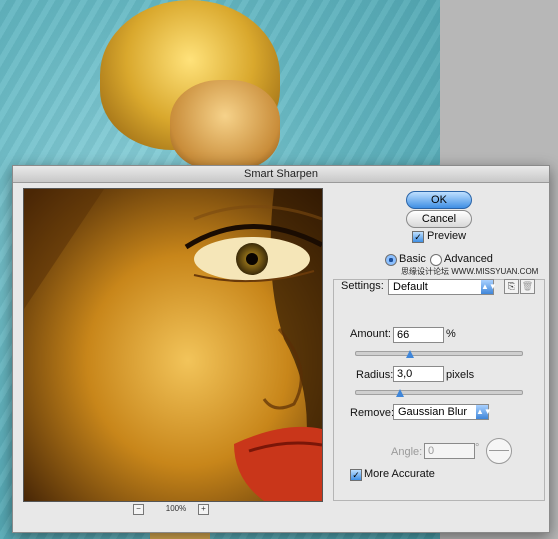  I want to click on angle-dial-icon, so click(499, 451).